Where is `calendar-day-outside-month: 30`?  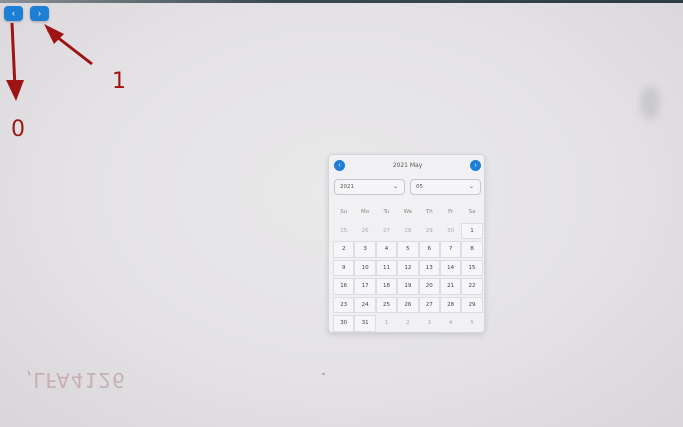
calendar-day-outside-month: 30 is located at coordinates (450, 231).